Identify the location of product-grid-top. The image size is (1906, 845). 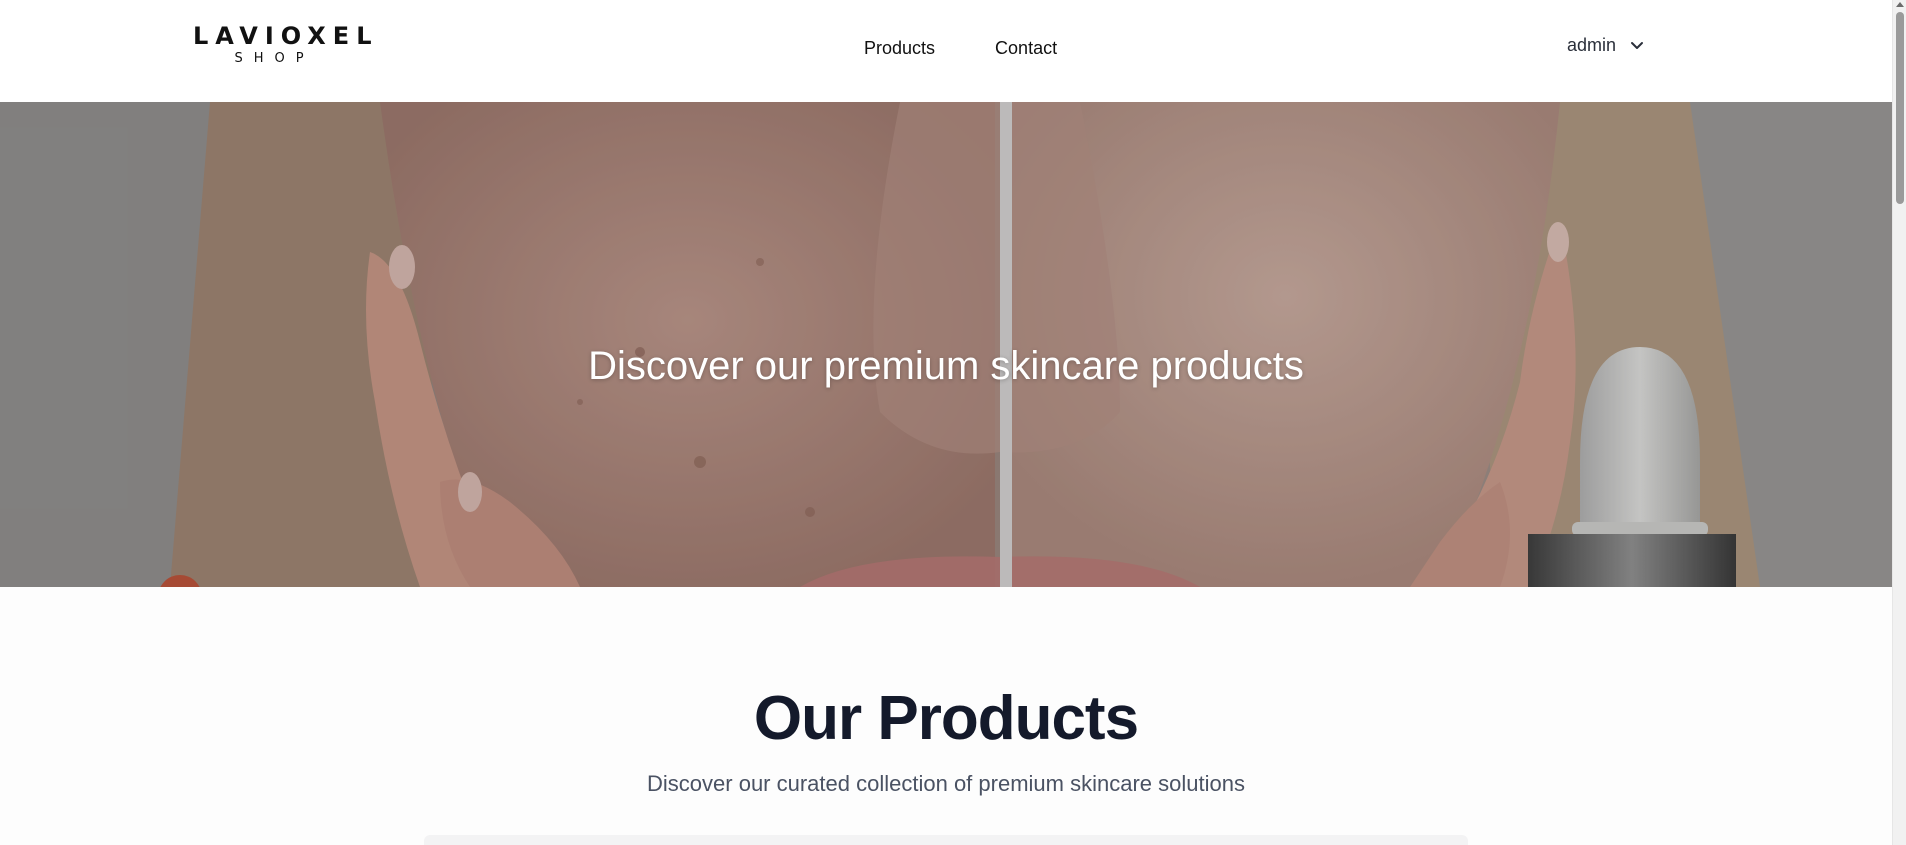
(946, 840).